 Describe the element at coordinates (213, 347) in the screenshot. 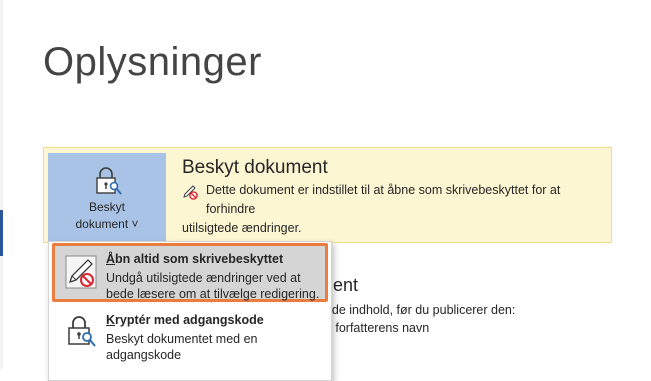

I see `menu-item-description: Beskyt dokumentet med en adgangskode` at that location.